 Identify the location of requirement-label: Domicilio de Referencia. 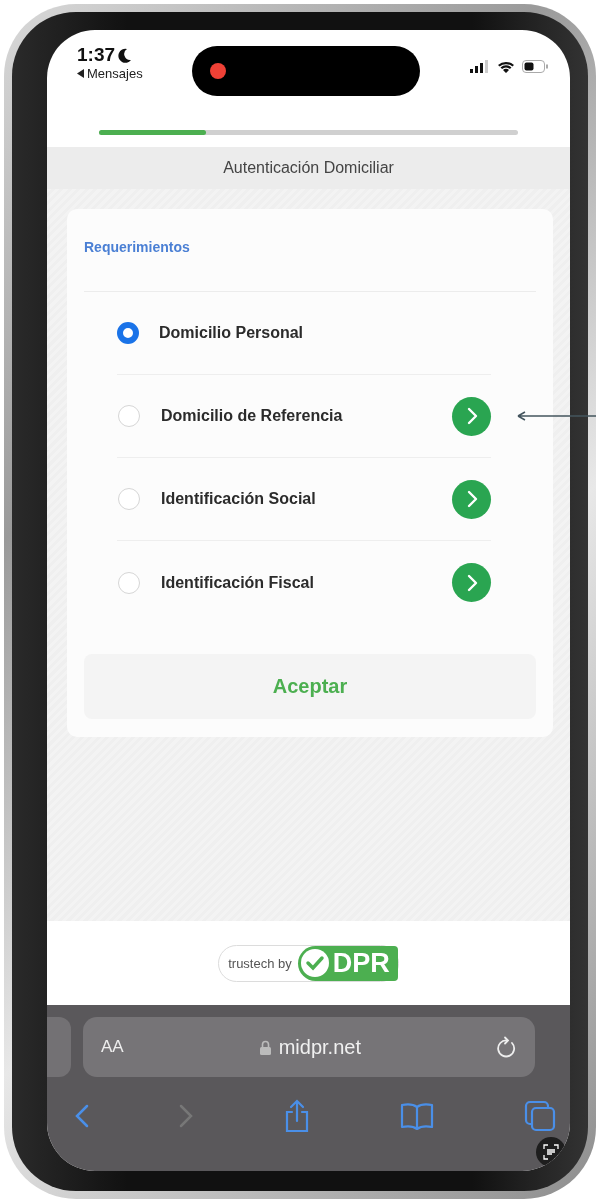
(252, 416).